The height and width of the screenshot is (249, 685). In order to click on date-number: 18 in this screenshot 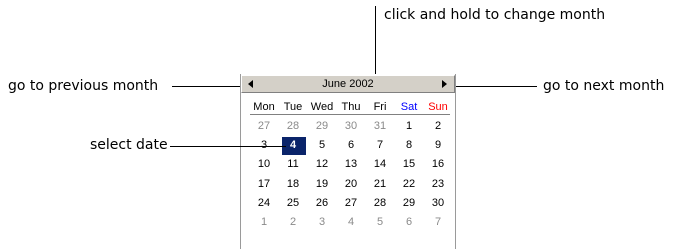, I will do `click(293, 183)`.